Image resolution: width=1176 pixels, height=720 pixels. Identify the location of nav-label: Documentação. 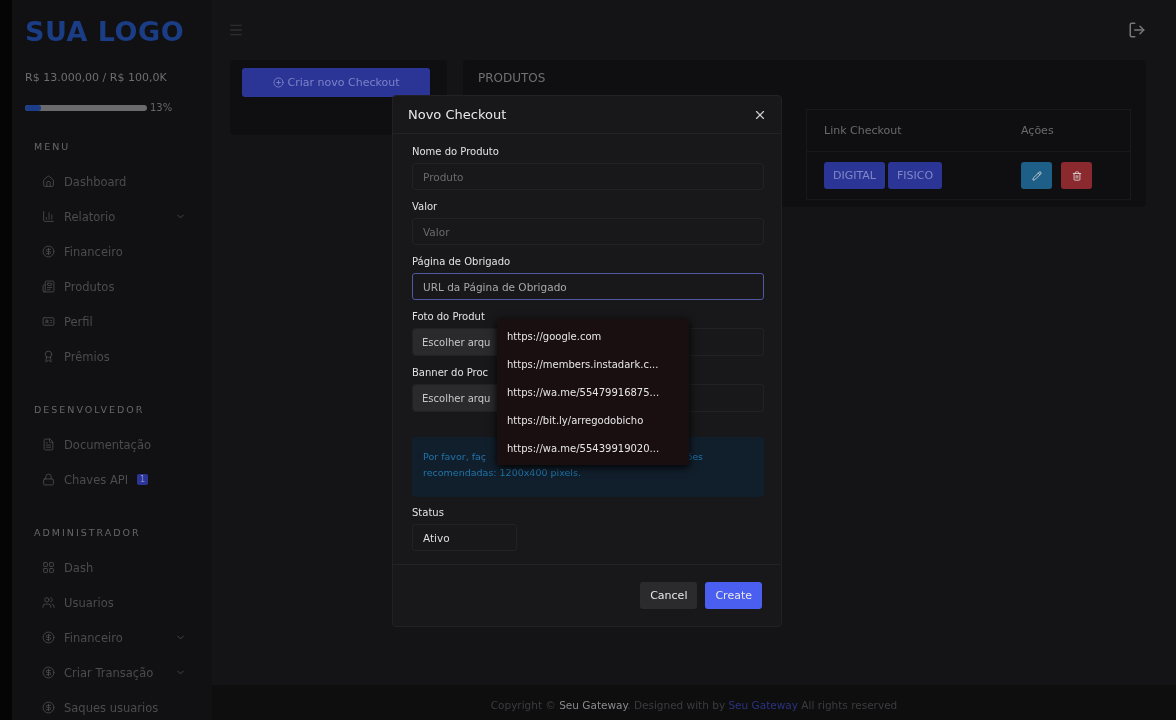
(108, 444).